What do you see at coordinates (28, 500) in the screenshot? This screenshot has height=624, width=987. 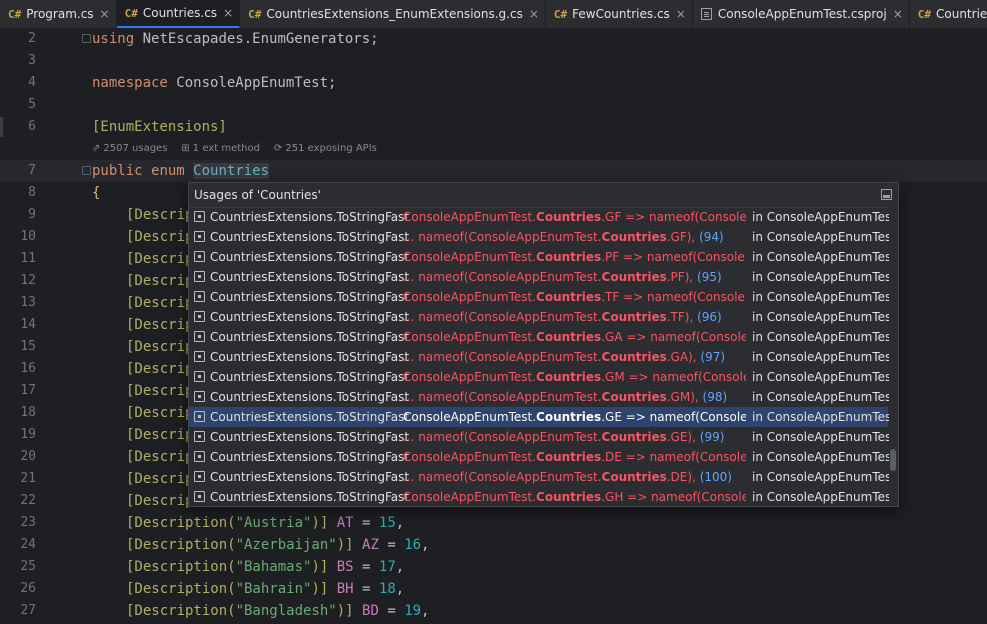 I see `line-number: 22` at bounding box center [28, 500].